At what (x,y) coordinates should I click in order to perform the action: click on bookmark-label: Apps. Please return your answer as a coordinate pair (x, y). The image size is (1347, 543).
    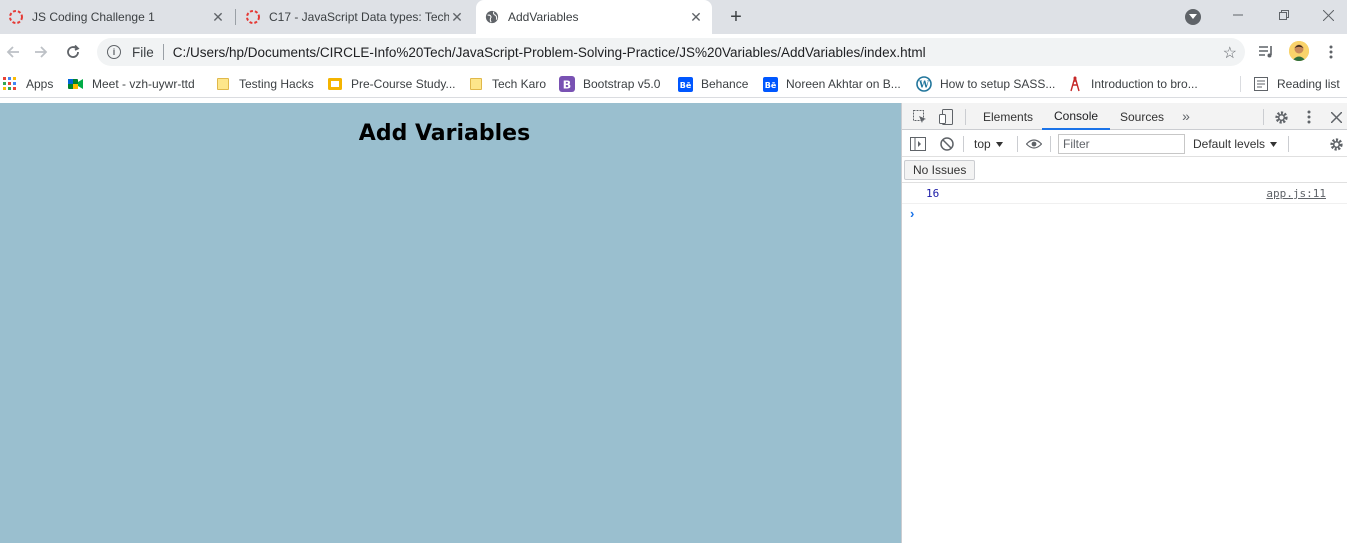
    Looking at the image, I should click on (40, 84).